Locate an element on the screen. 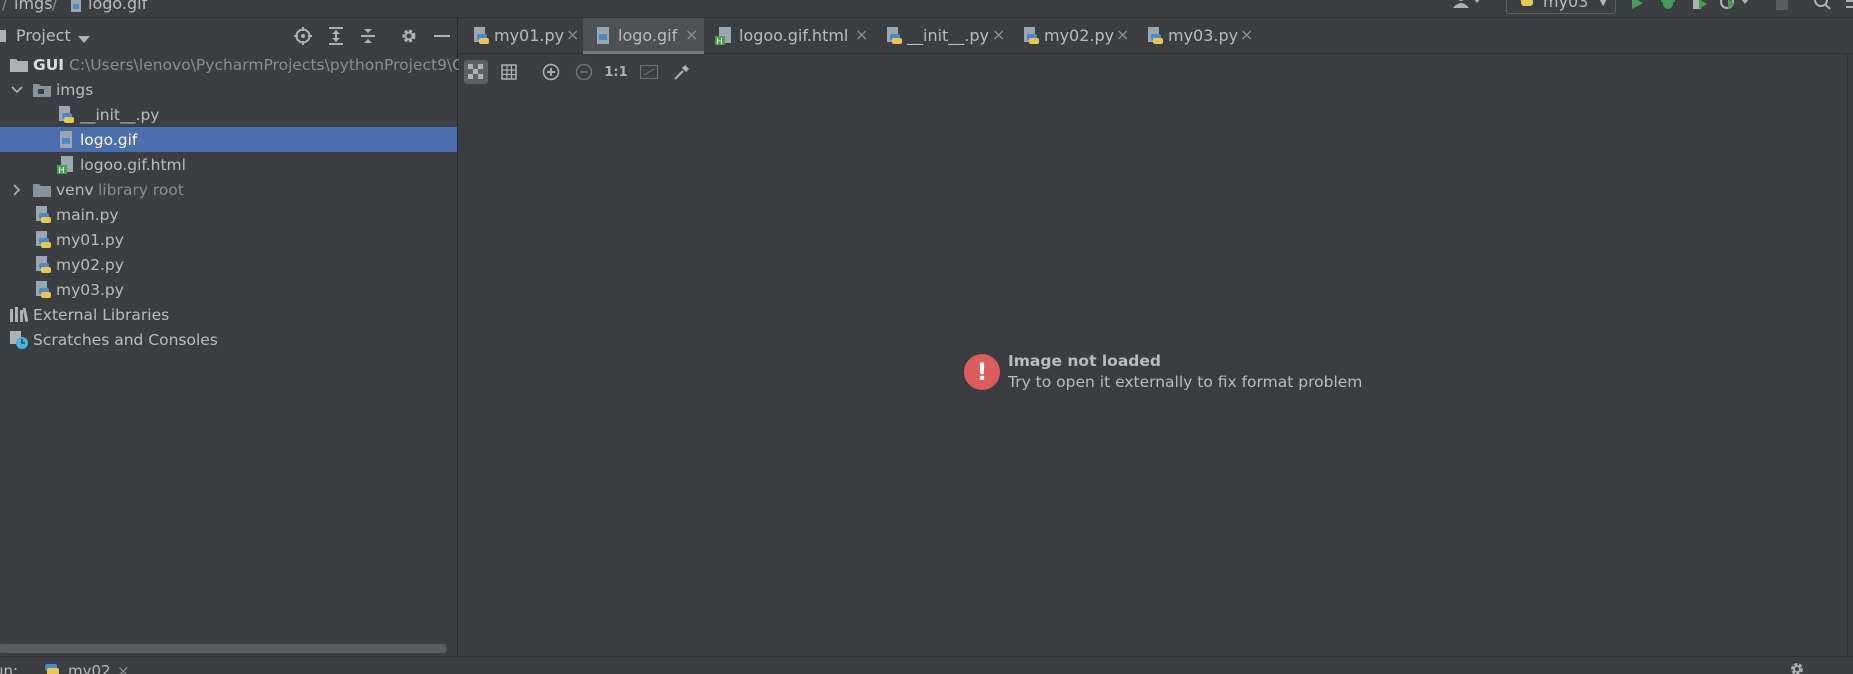 The image size is (1853, 674). svg-text: H is located at coordinates (720, 41).